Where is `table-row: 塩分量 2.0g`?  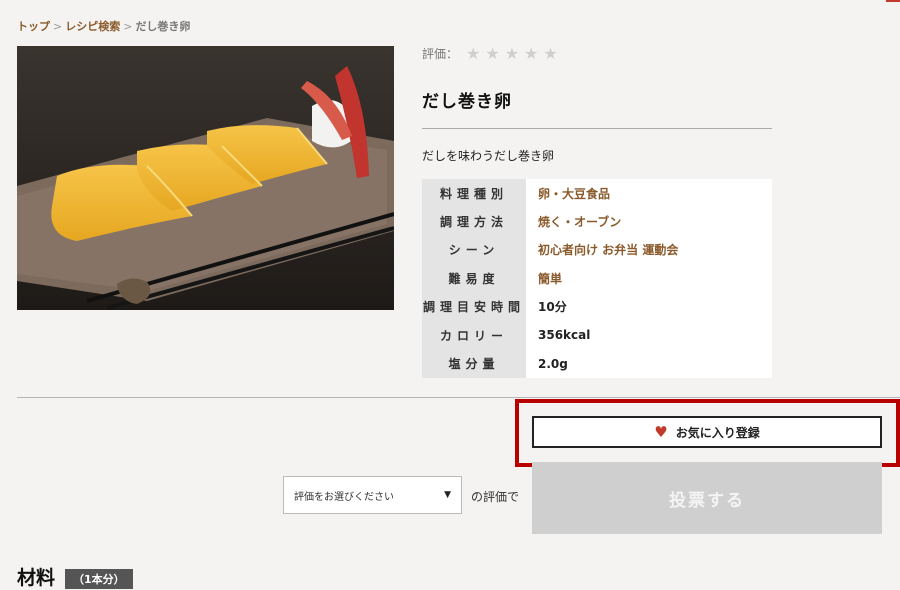
table-row: 塩分量 2.0g is located at coordinates (597, 363).